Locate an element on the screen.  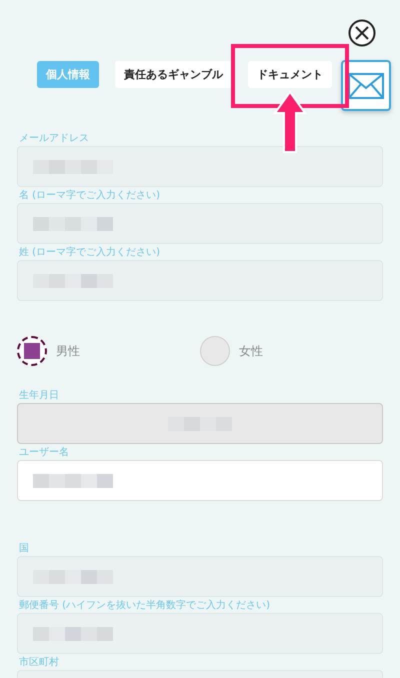
field-label: メールアドレス is located at coordinates (54, 139).